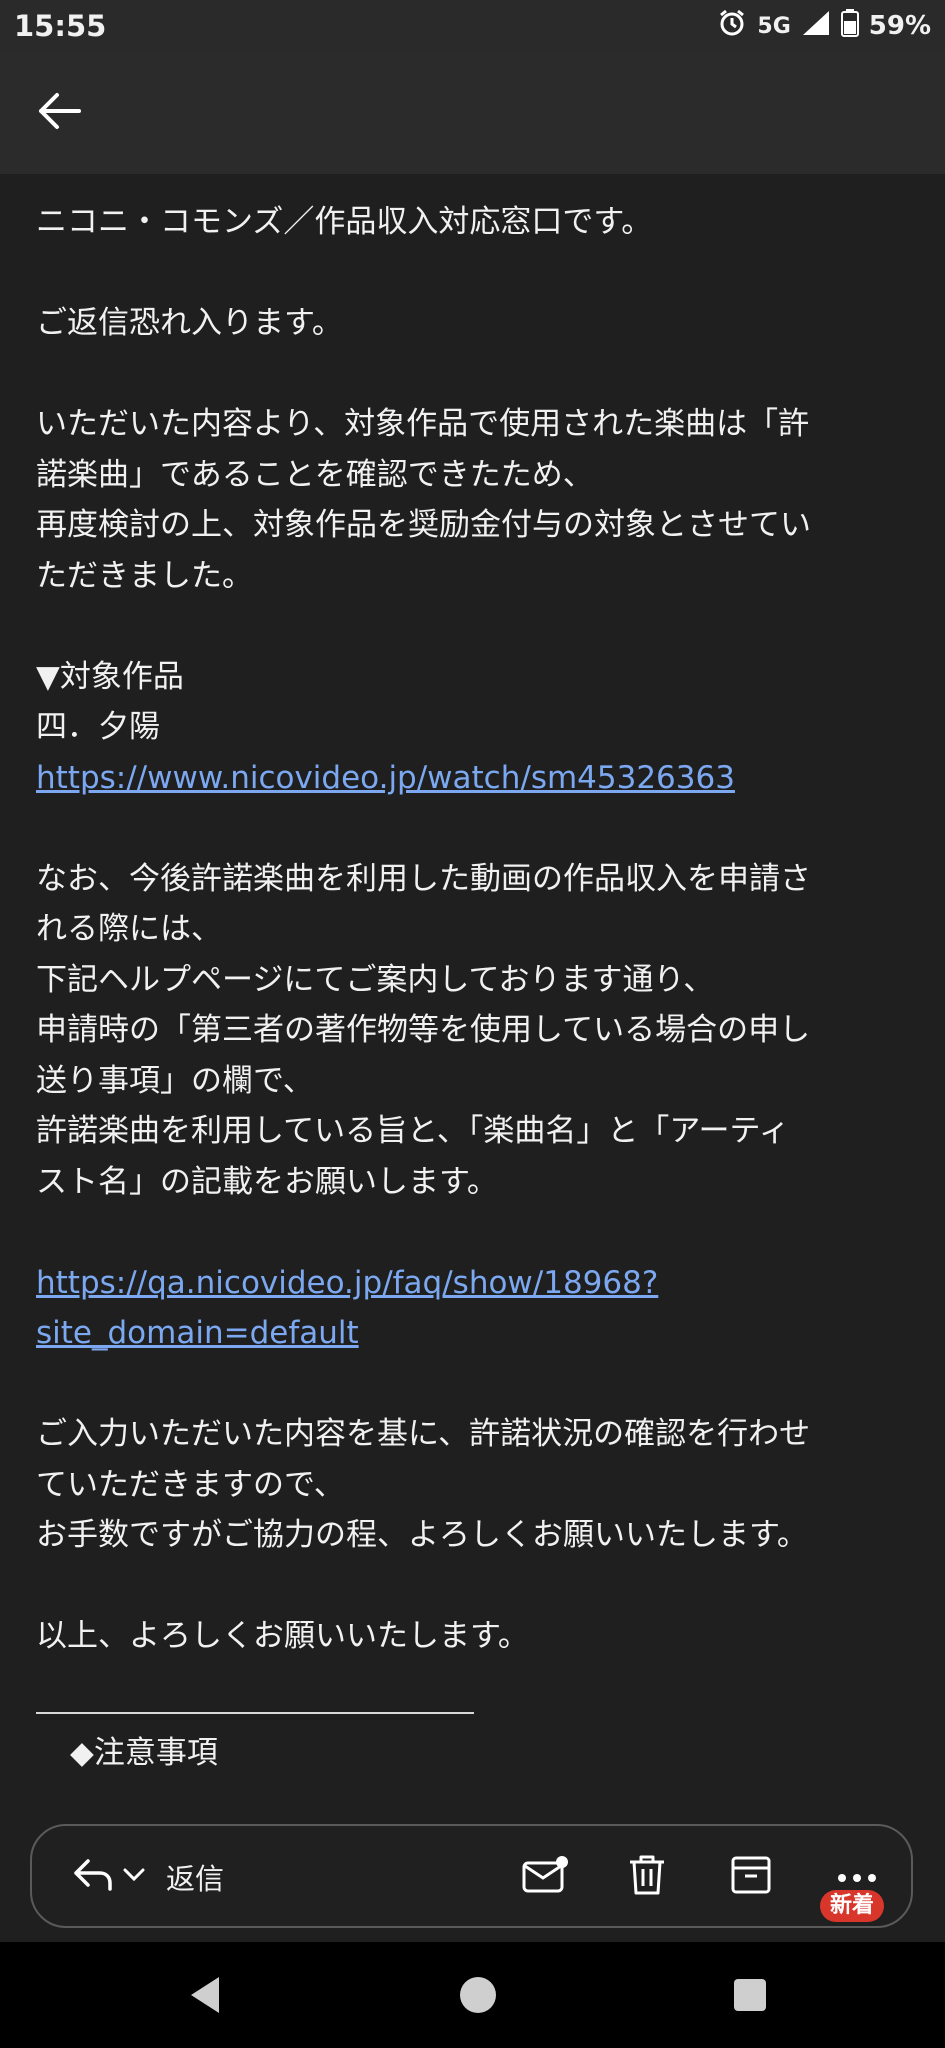 This screenshot has height=2048, width=945. Describe the element at coordinates (732, 26) in the screenshot. I see `alarm-icon` at that location.